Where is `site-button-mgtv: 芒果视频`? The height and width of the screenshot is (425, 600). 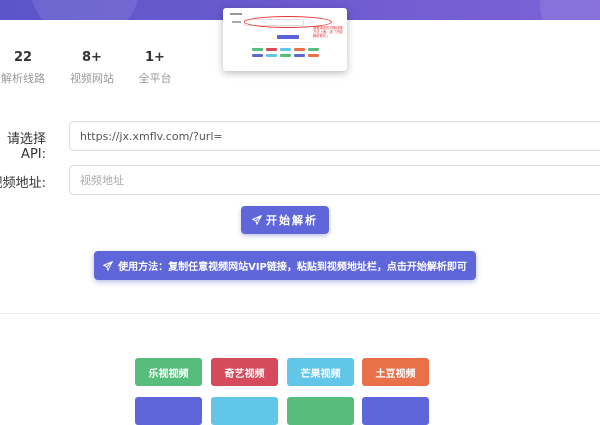 site-button-mgtv: 芒果视频 is located at coordinates (320, 372).